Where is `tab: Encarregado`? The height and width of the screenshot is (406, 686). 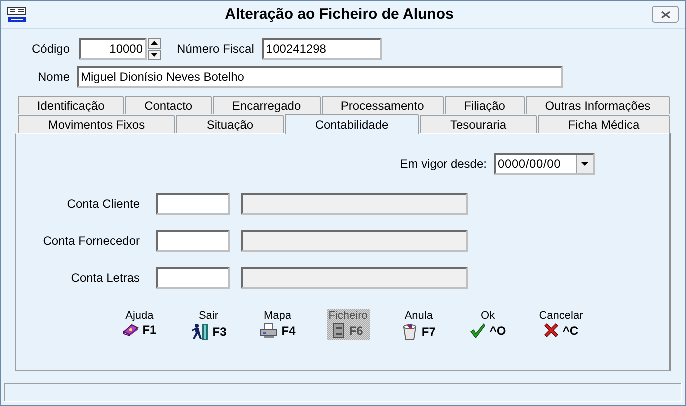 tab: Encarregado is located at coordinates (267, 105).